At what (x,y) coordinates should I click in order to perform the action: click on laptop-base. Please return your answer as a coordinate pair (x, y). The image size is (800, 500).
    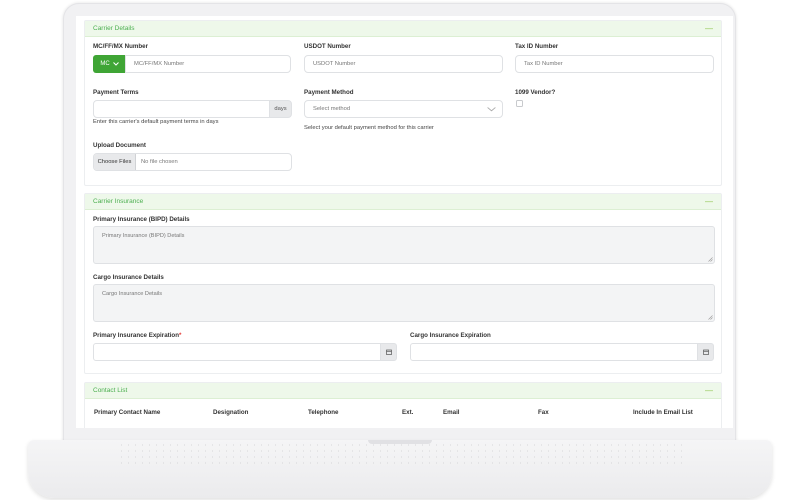
    Looking at the image, I should click on (400, 469).